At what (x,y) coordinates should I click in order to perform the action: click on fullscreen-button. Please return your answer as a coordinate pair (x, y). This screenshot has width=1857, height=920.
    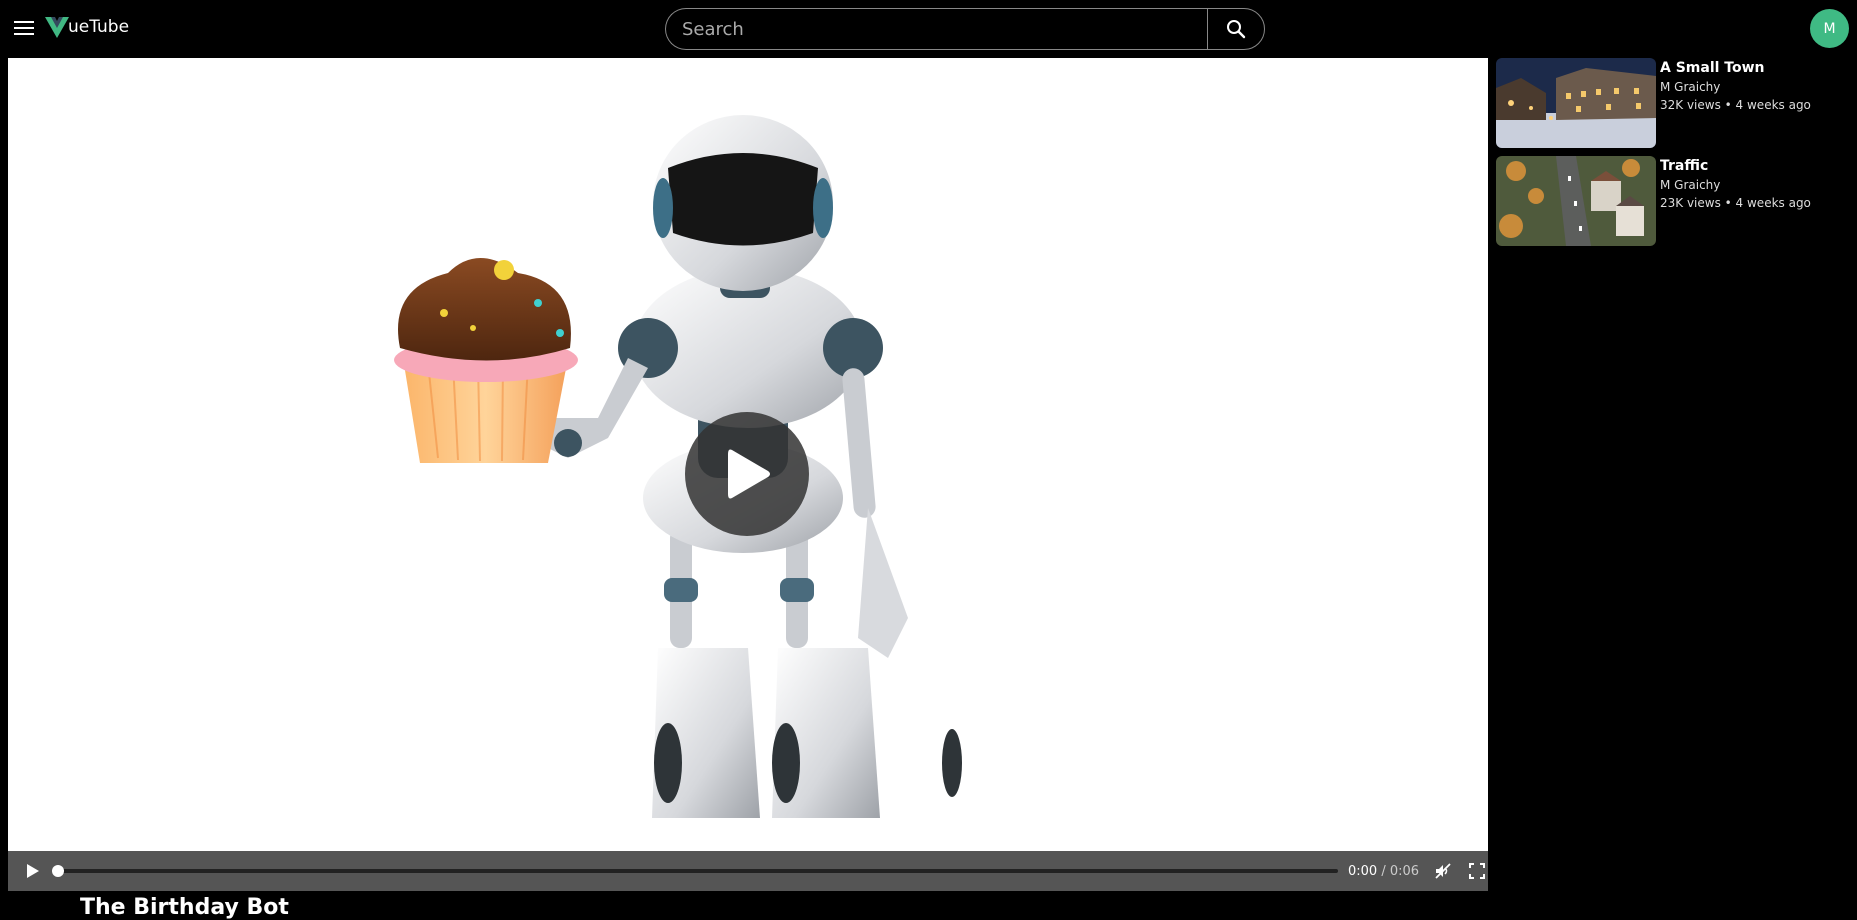
    Looking at the image, I should click on (1477, 871).